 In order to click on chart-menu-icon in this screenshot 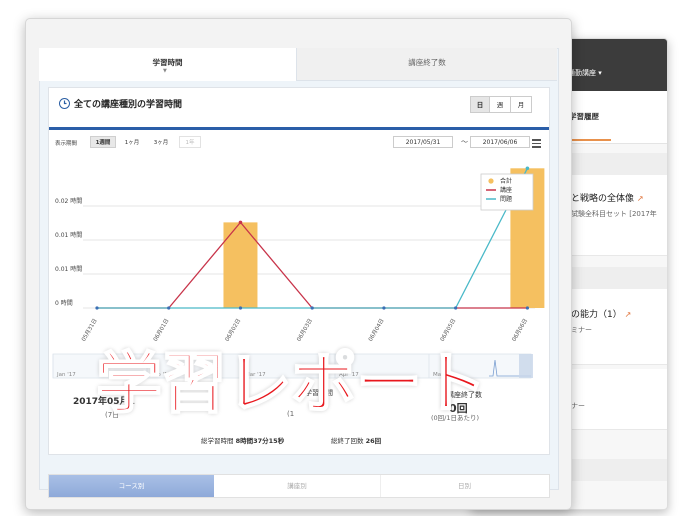, I will do `click(536, 144)`.